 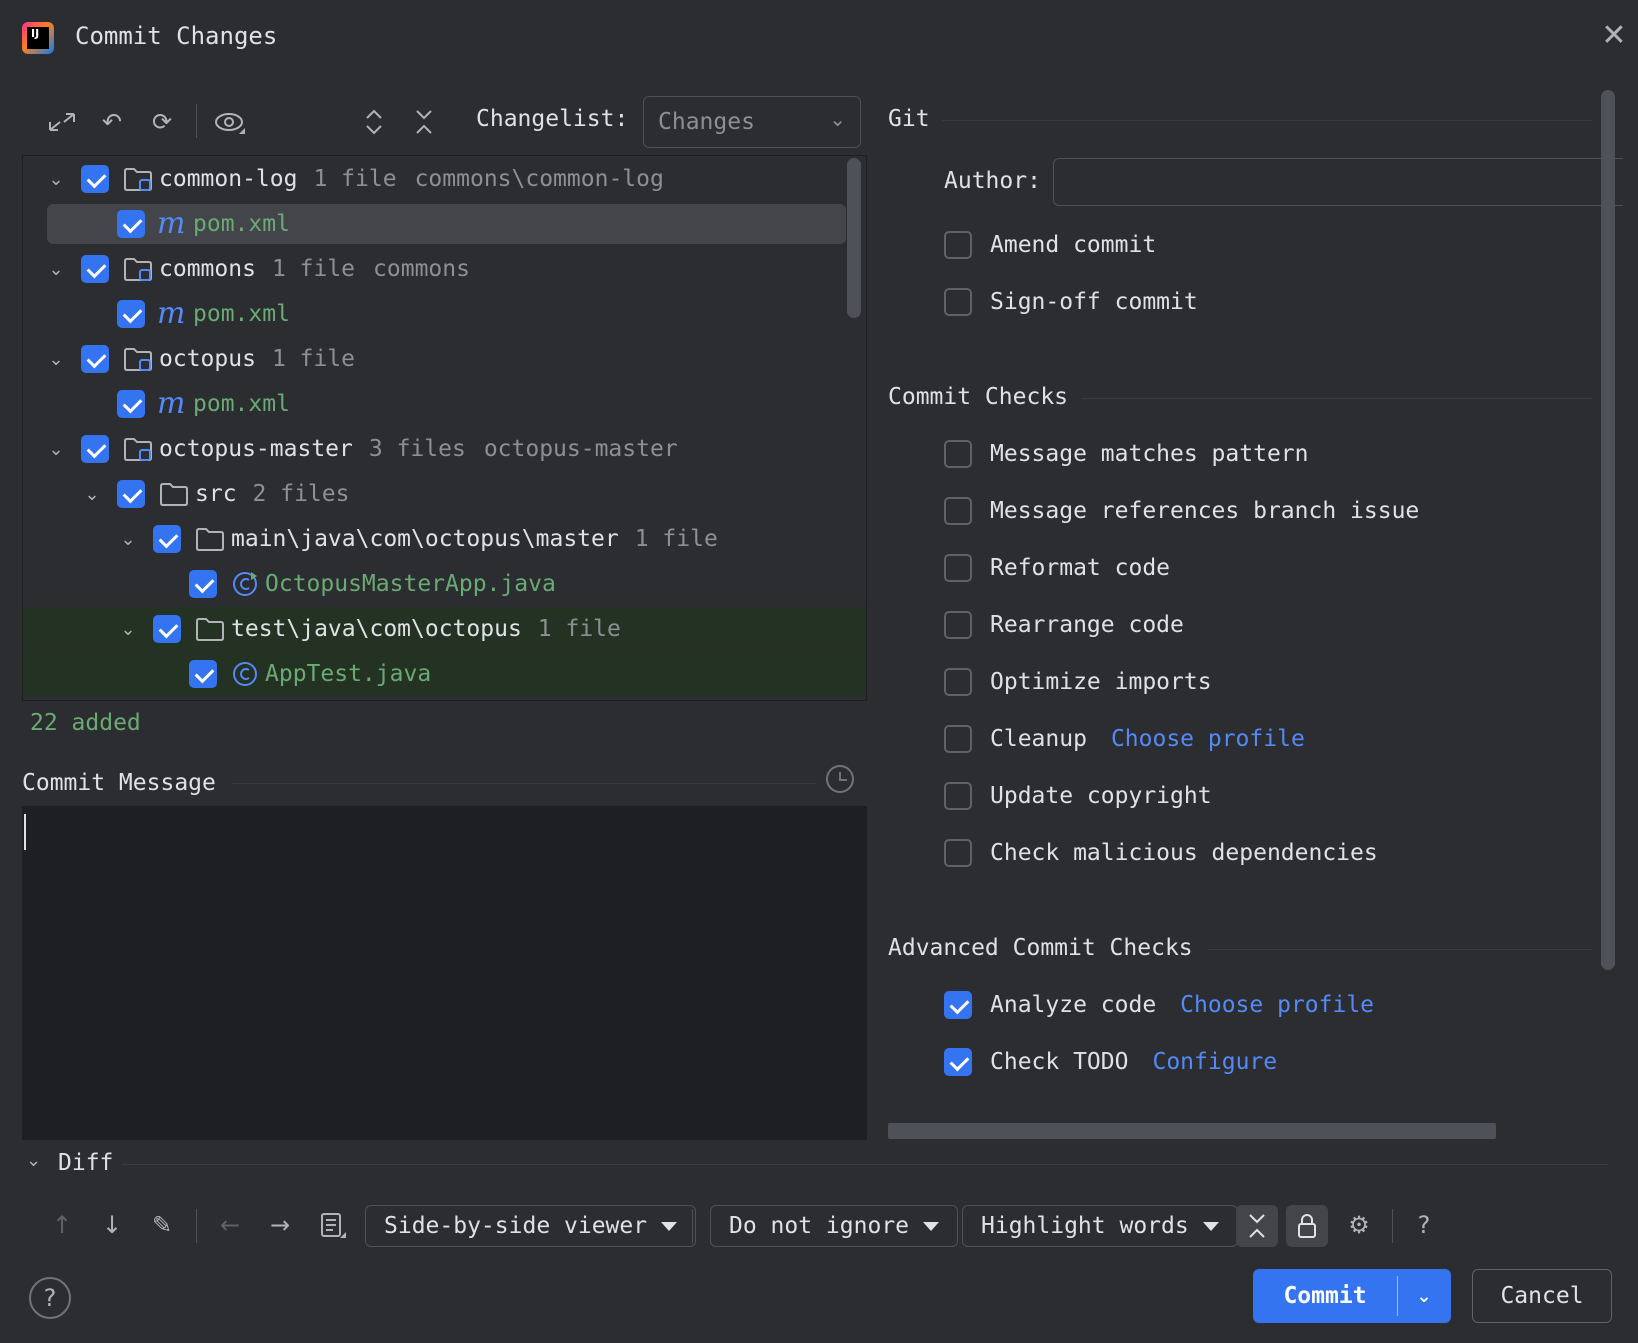 I want to click on tree-row: ⌄ octopus 1 file, so click(x=444, y=359).